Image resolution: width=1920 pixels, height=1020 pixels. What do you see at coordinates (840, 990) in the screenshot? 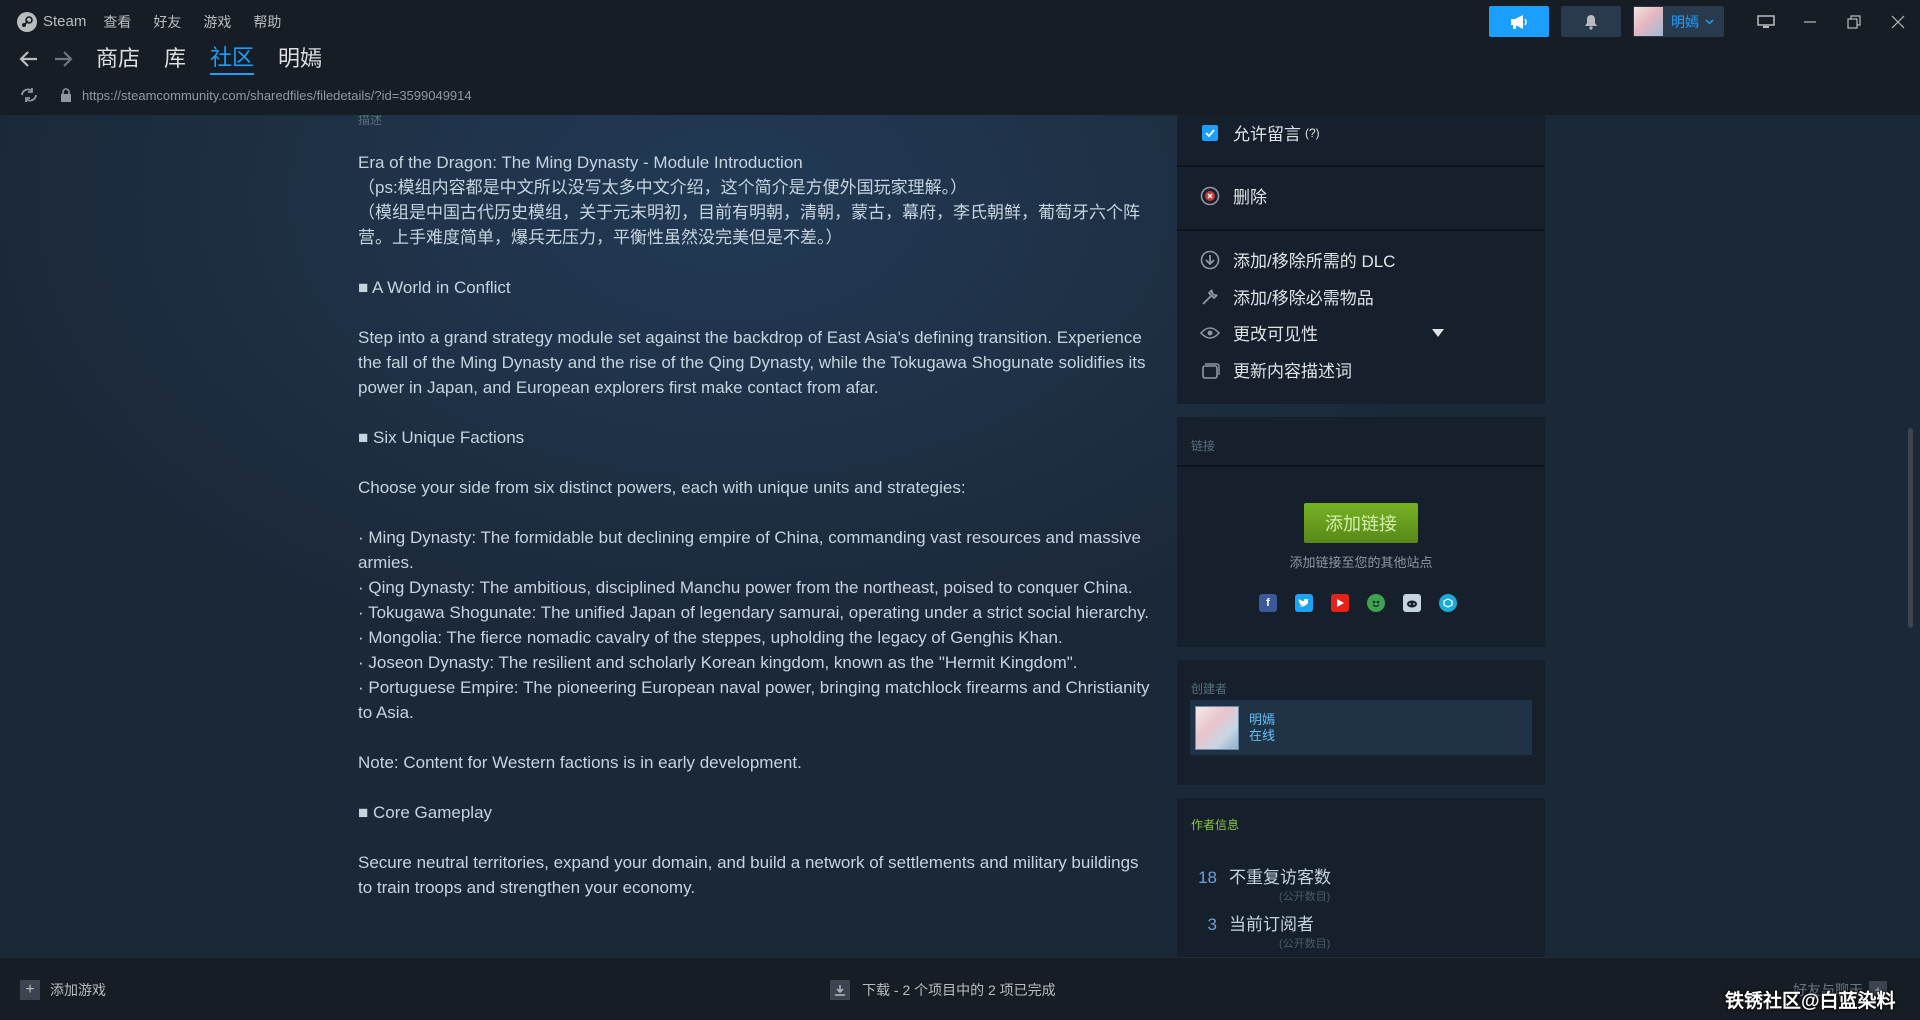
I see `download-icon` at bounding box center [840, 990].